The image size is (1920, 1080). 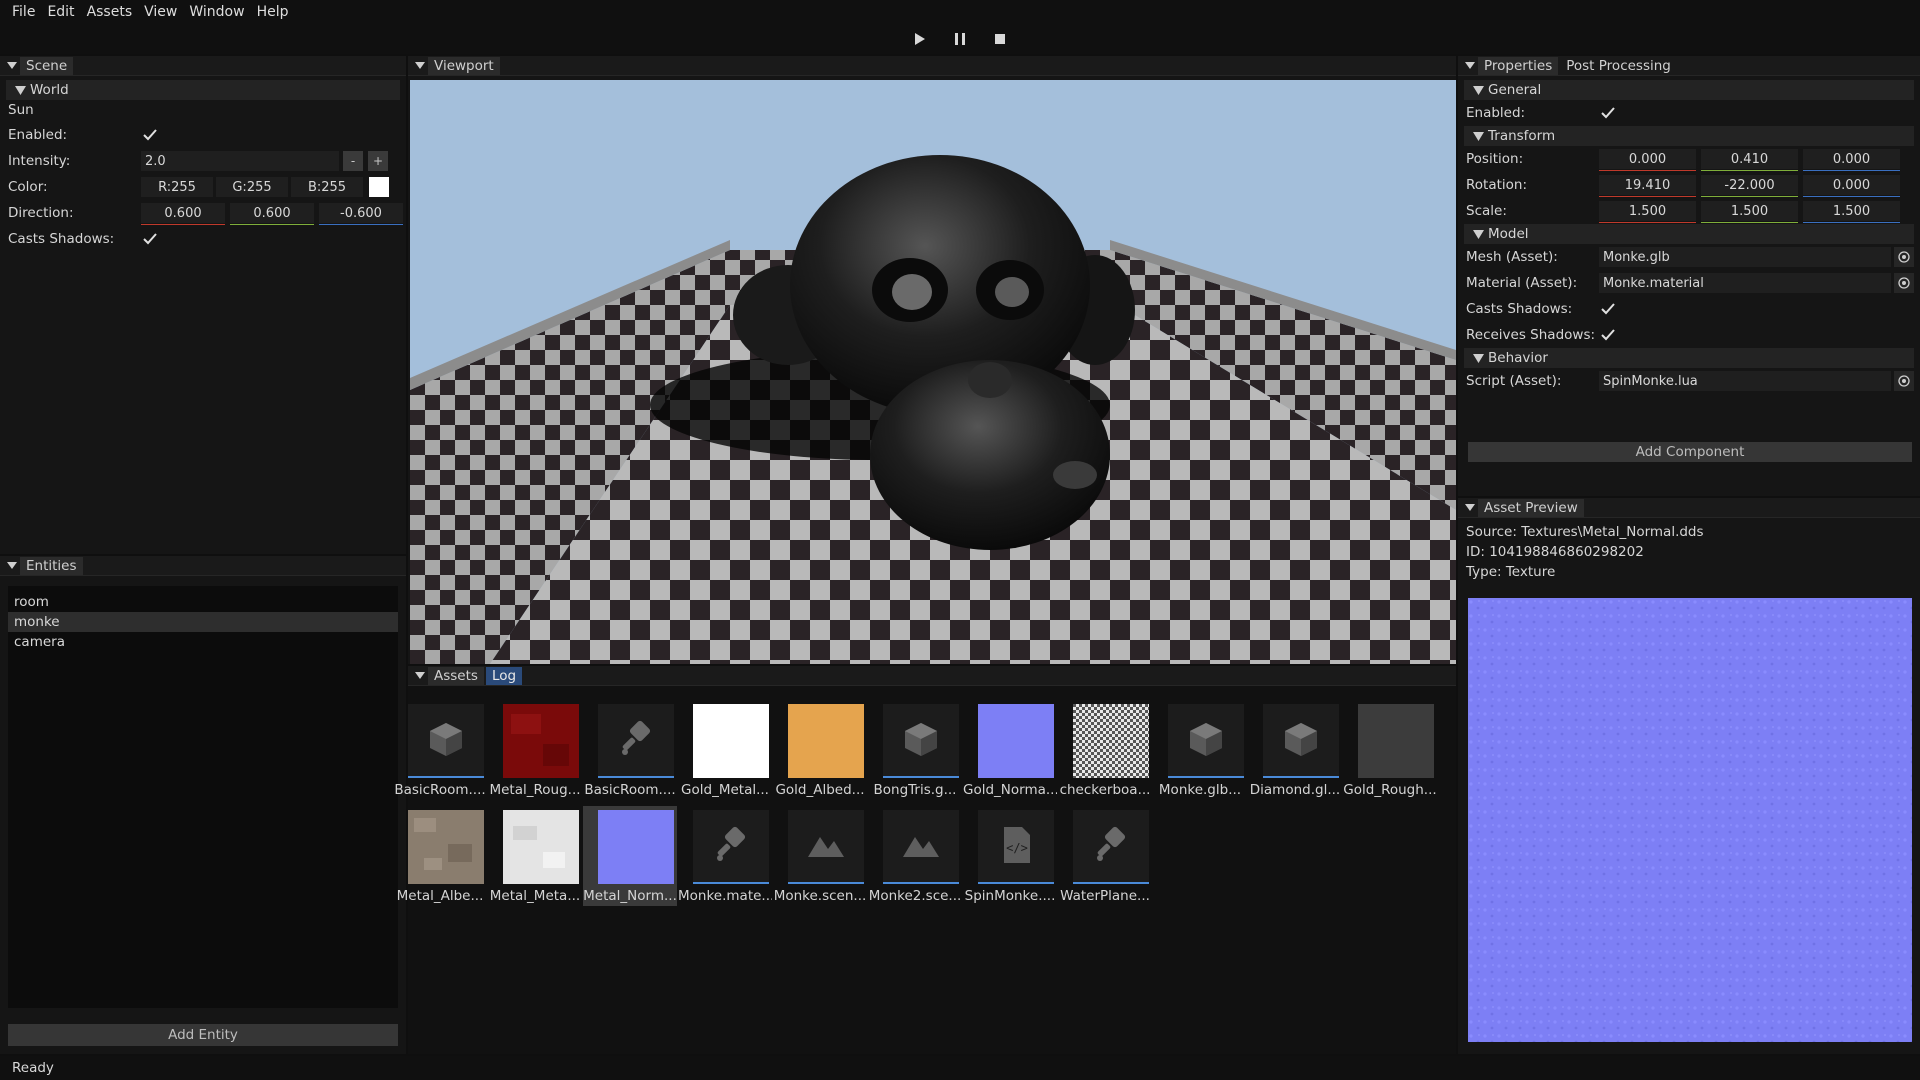 I want to click on menu-assets: Assets, so click(x=110, y=12).